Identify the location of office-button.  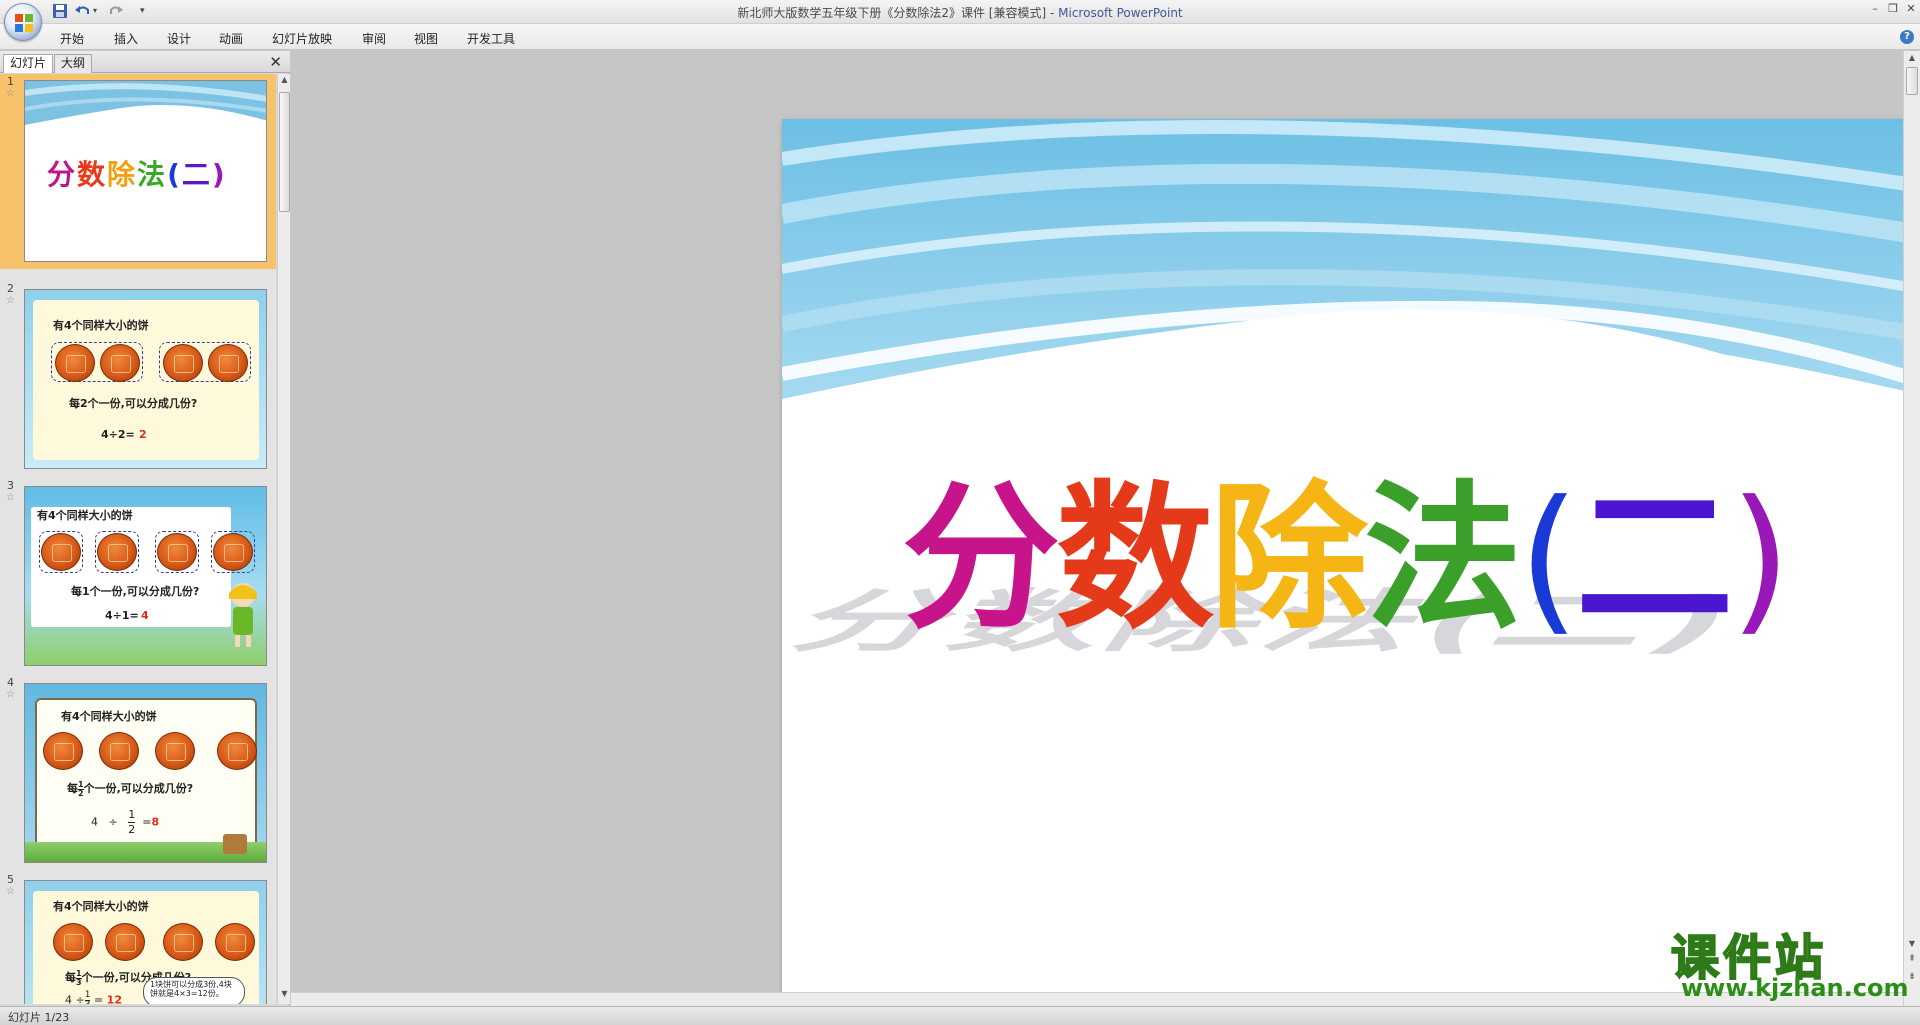
(23, 22).